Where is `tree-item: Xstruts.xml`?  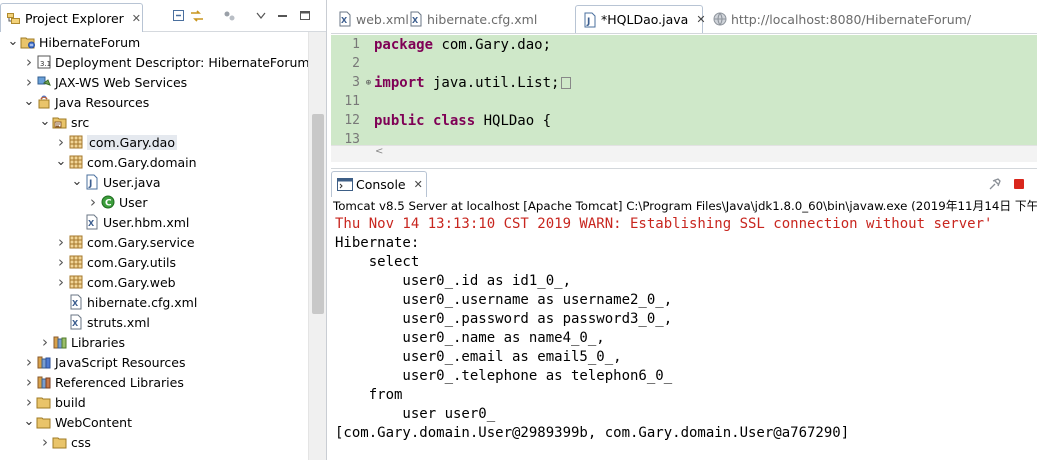 tree-item: Xstruts.xml is located at coordinates (154, 322).